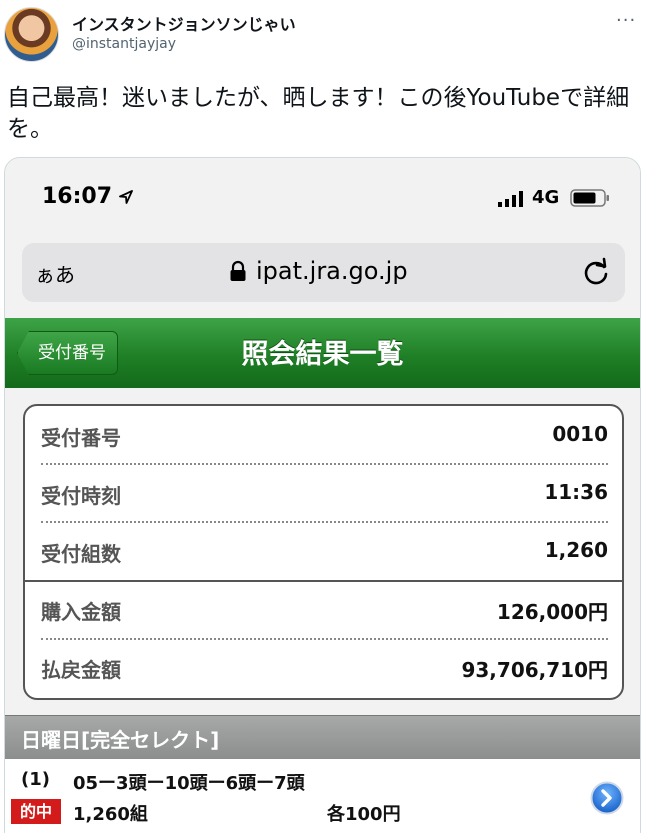 The image size is (646, 833). What do you see at coordinates (81, 612) in the screenshot?
I see `summary-label: 購入金額` at bounding box center [81, 612].